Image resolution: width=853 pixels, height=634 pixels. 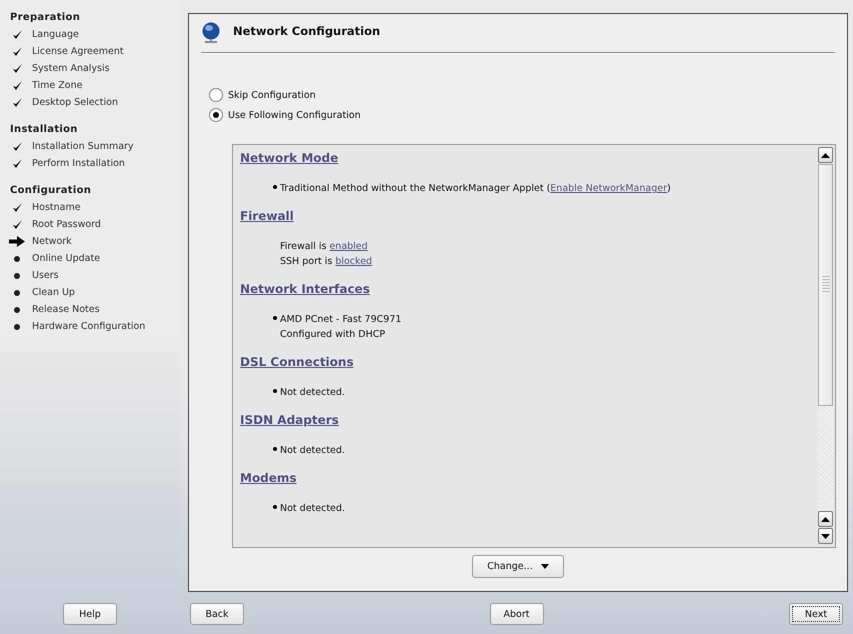 I want to click on arrow-icon, so click(x=17, y=241).